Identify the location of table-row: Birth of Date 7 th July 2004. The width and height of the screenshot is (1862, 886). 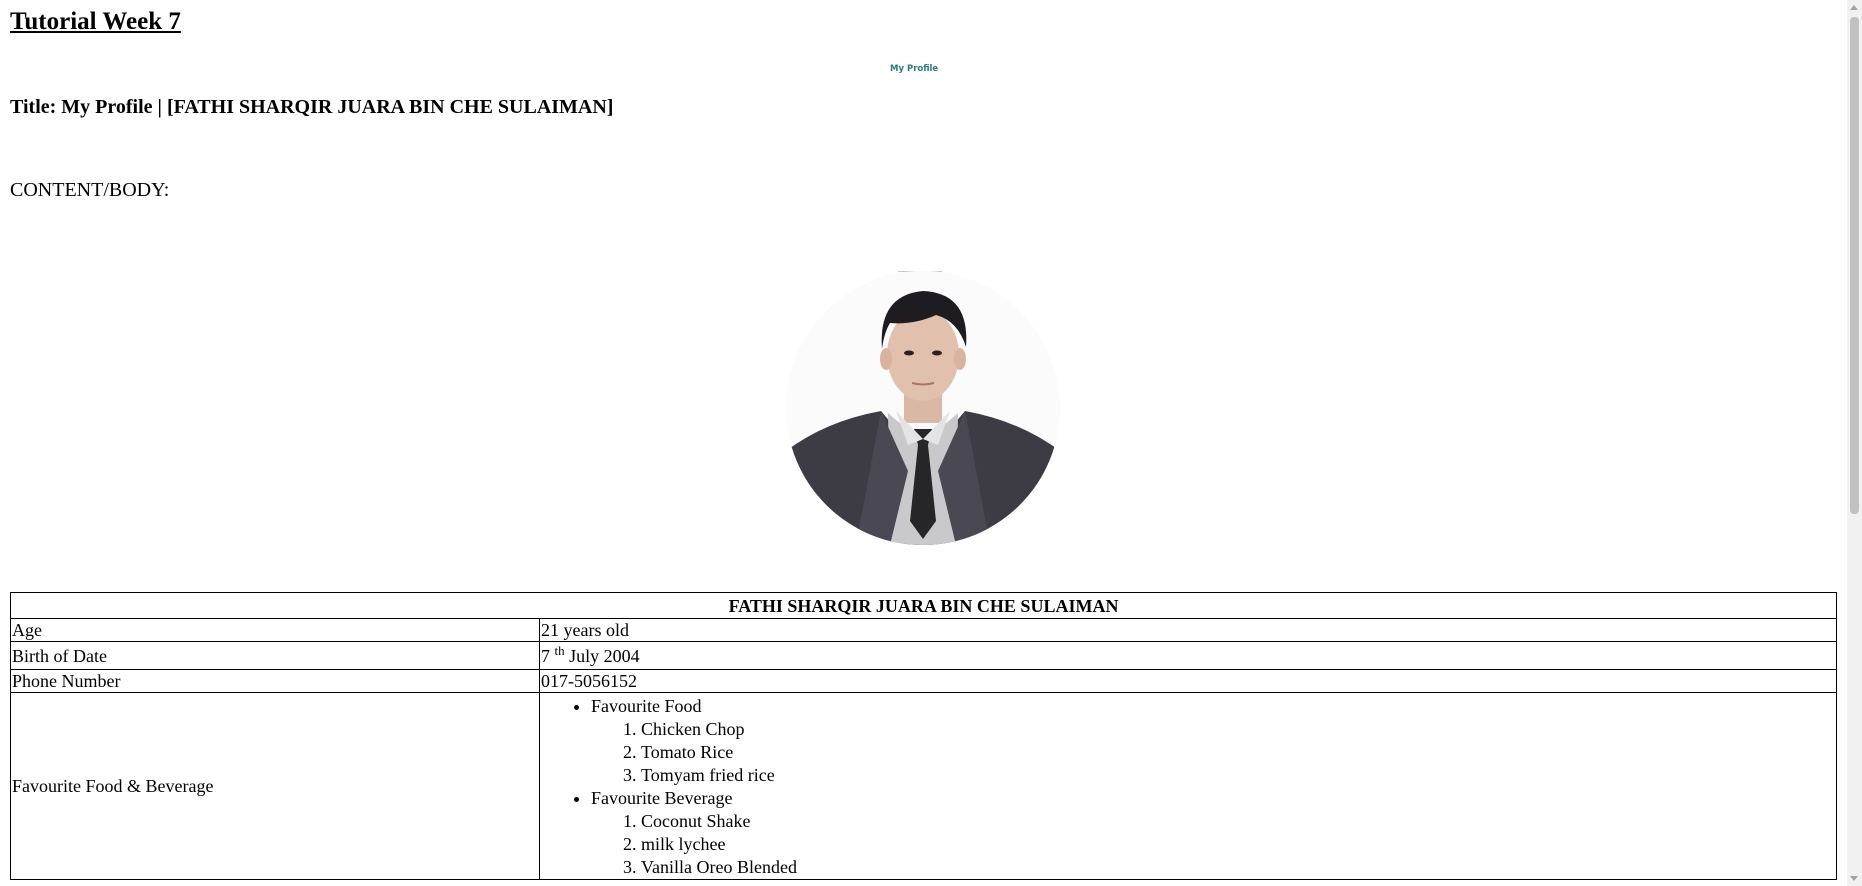
(923, 655).